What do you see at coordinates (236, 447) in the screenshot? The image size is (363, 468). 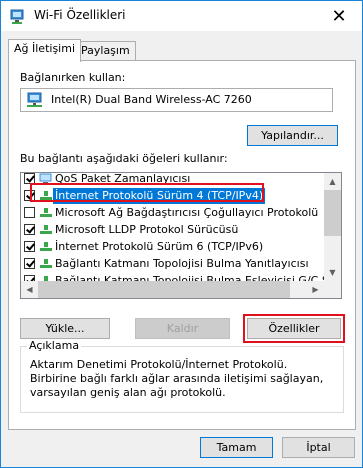 I see `ok-button: Tamam` at bounding box center [236, 447].